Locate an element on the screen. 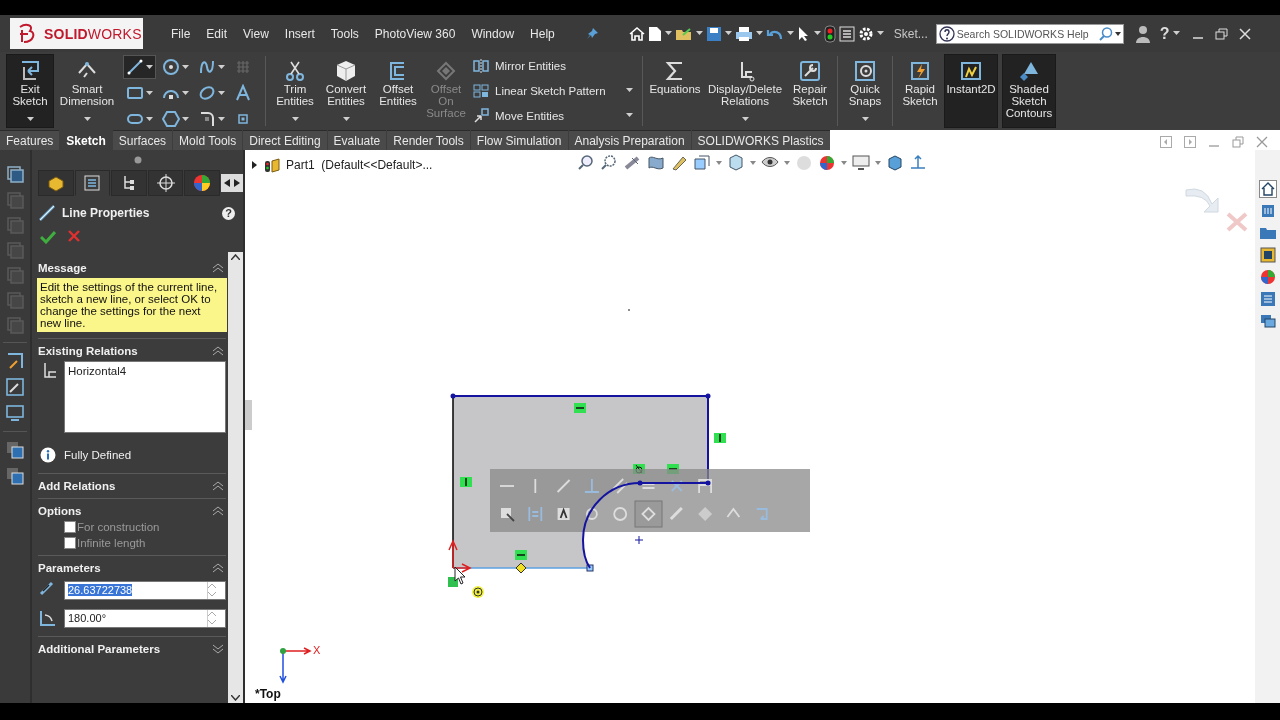 The image size is (1280, 720). pin-icon is located at coordinates (591, 33).